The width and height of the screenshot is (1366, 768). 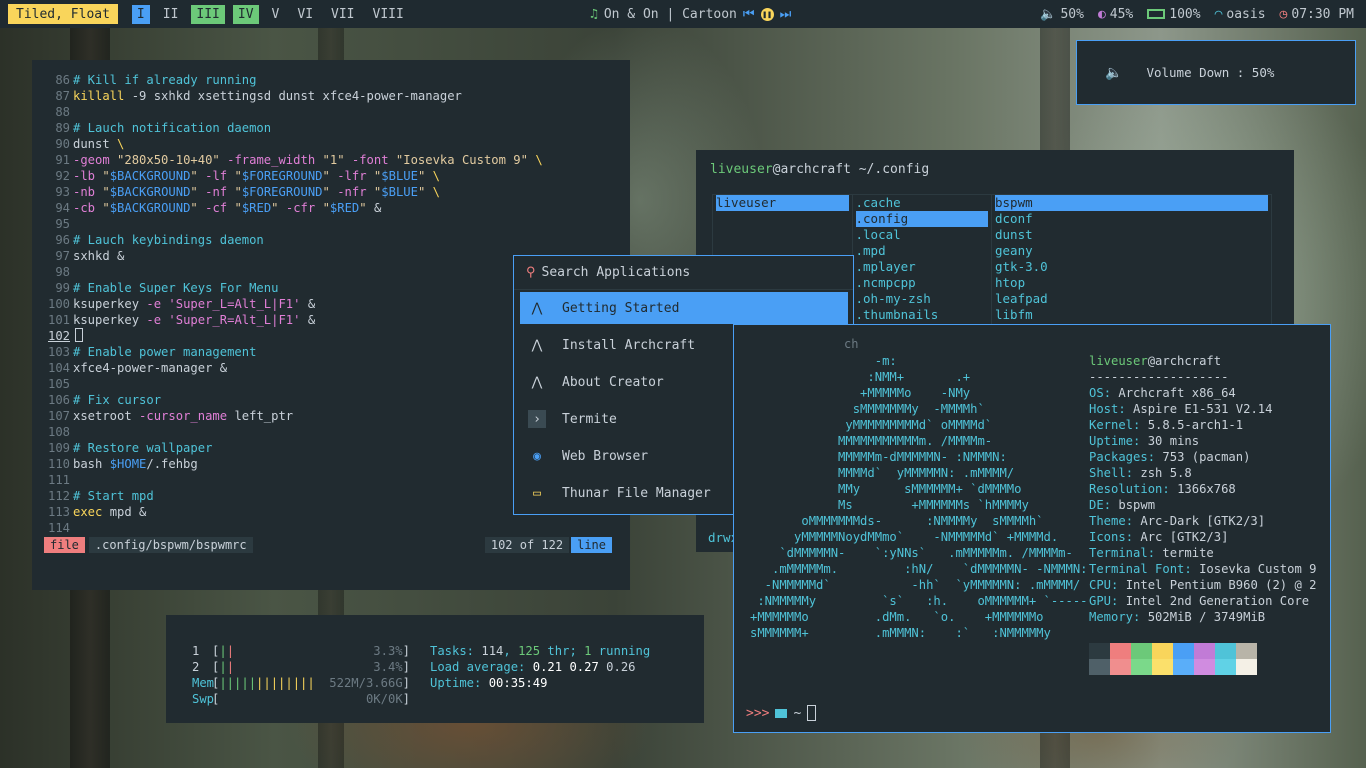 I want to click on volume-widget: 🔈 50%, so click(x=1062, y=14).